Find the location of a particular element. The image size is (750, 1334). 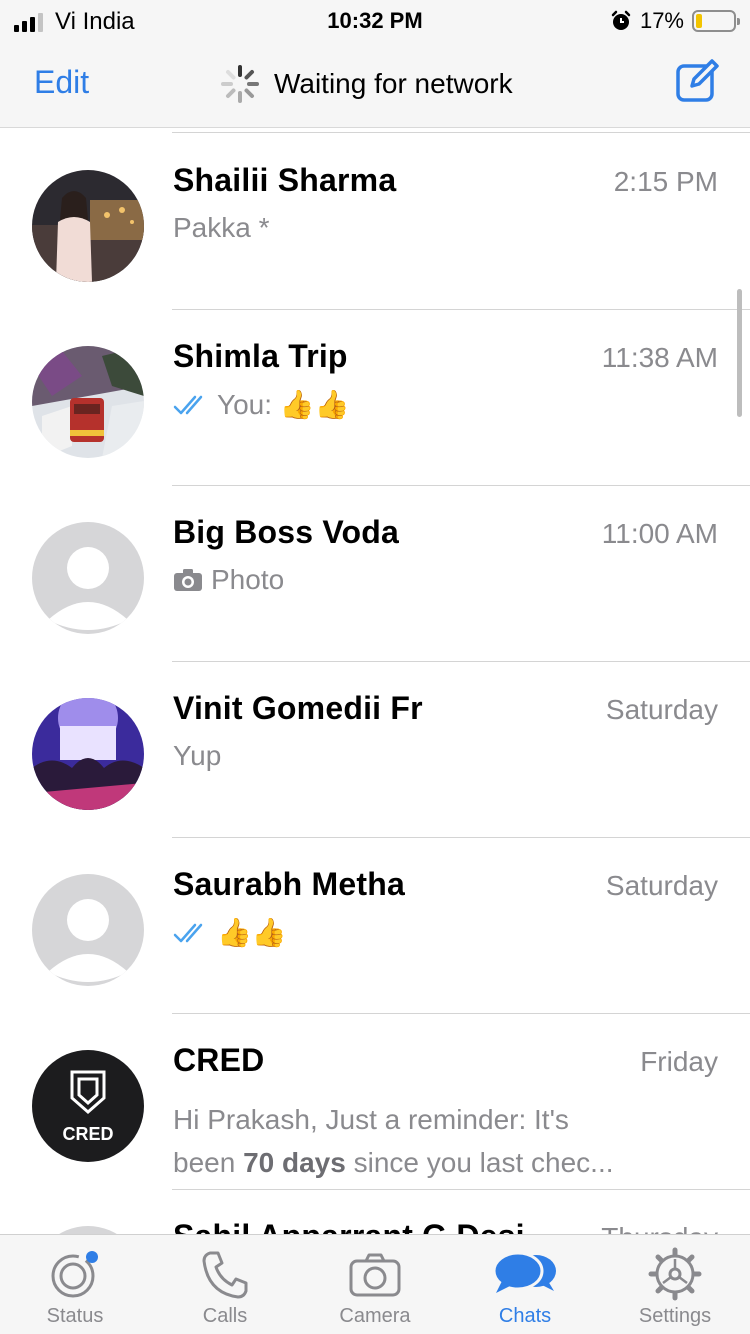

nav-title: Waiting for network is located at coordinates (393, 83).